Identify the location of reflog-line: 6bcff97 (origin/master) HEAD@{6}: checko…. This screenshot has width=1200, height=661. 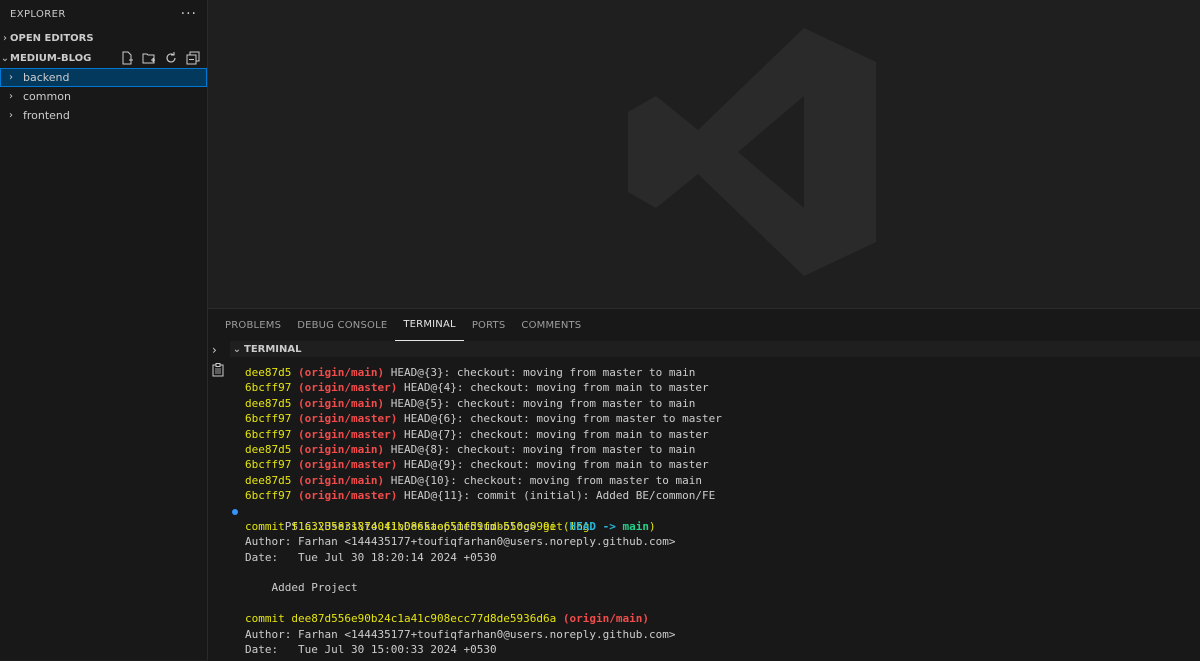
(715, 418).